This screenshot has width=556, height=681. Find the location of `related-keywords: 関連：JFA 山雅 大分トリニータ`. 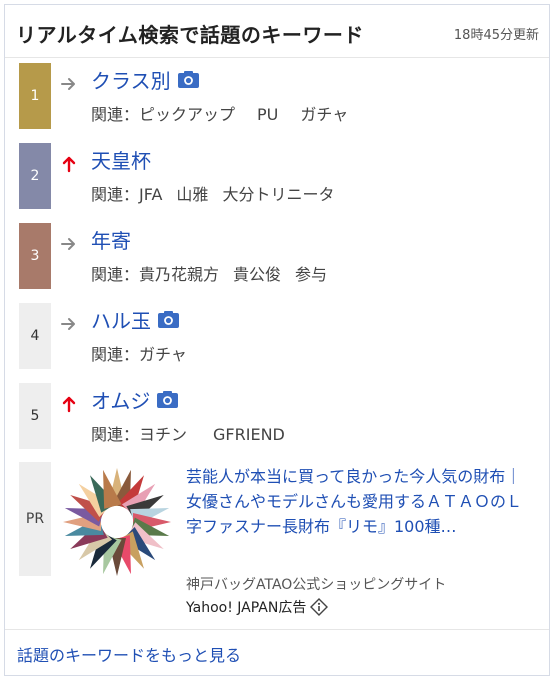

related-keywords: 関連：JFA 山雅 大分トリニータ is located at coordinates (212, 193).